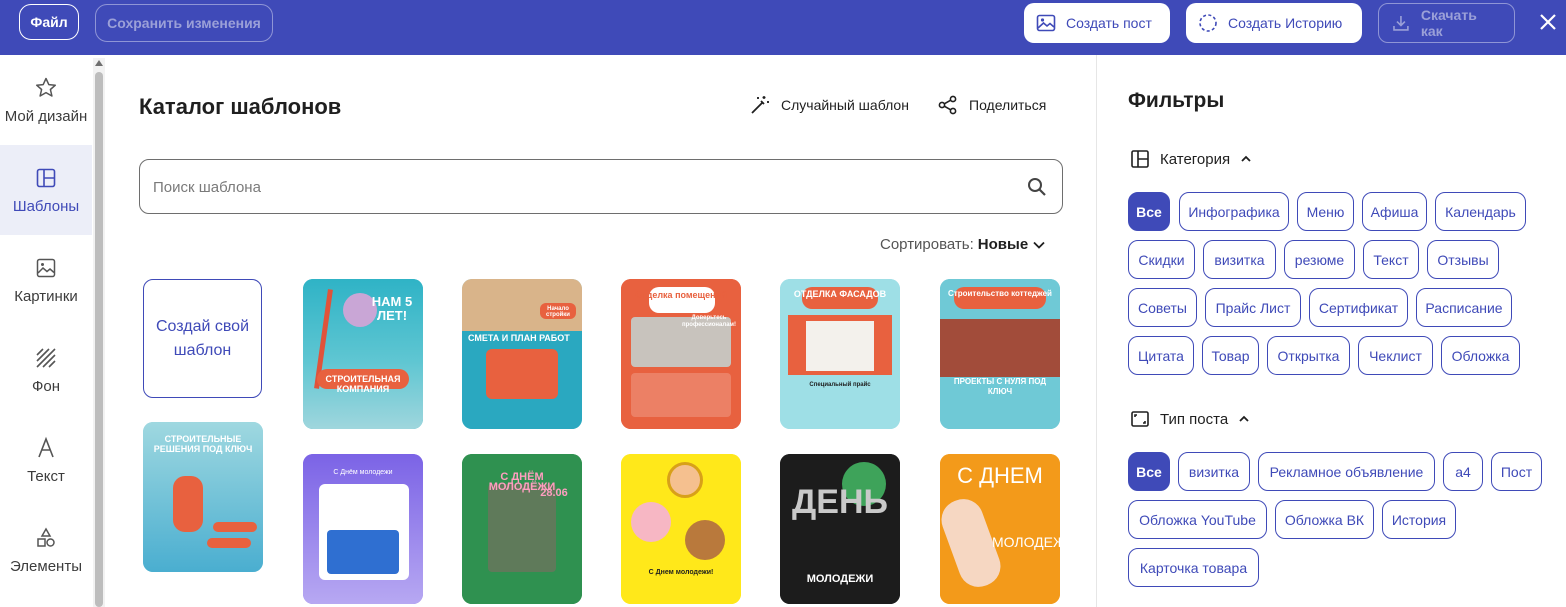 The height and width of the screenshot is (607, 1566). I want to click on search-icon, so click(1037, 187).